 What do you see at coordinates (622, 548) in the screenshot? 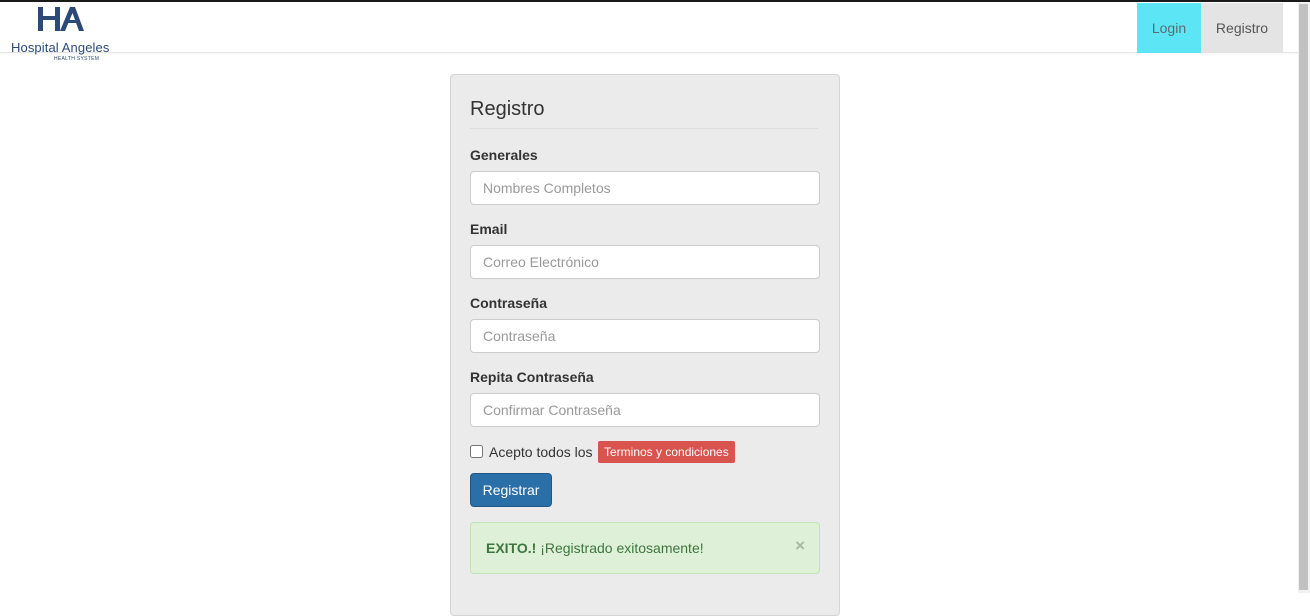
I see `alert-message: ¡Registrado exitosamente!` at bounding box center [622, 548].